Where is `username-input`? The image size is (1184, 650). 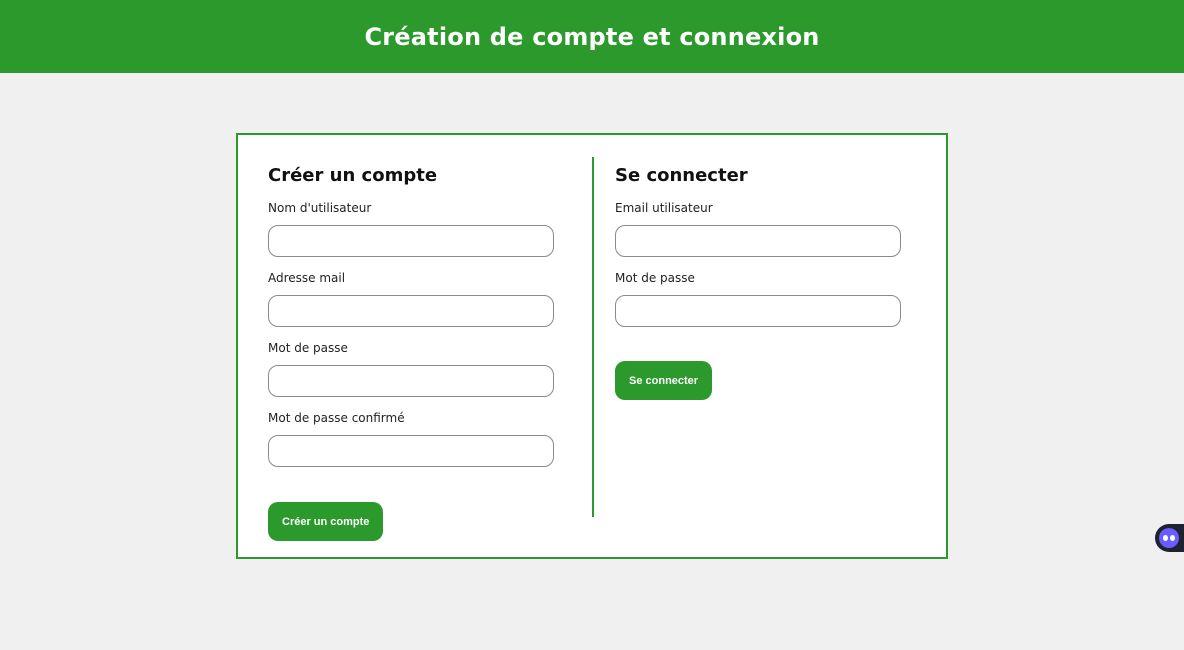 username-input is located at coordinates (411, 241).